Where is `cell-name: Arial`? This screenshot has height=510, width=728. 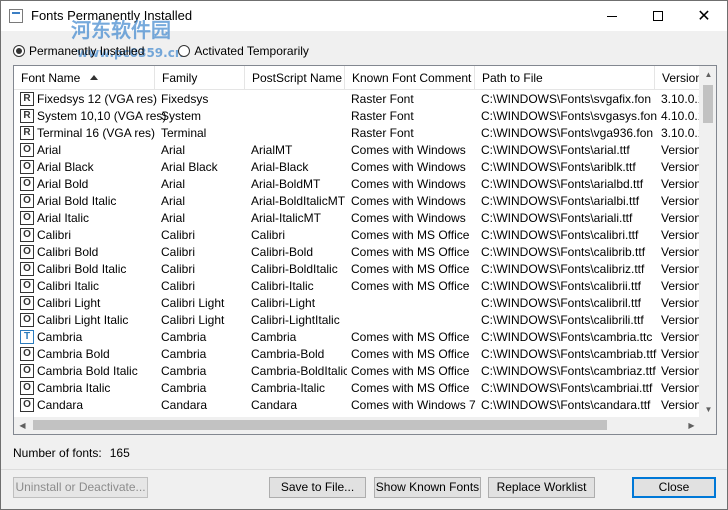 cell-name: Arial is located at coordinates (49, 150).